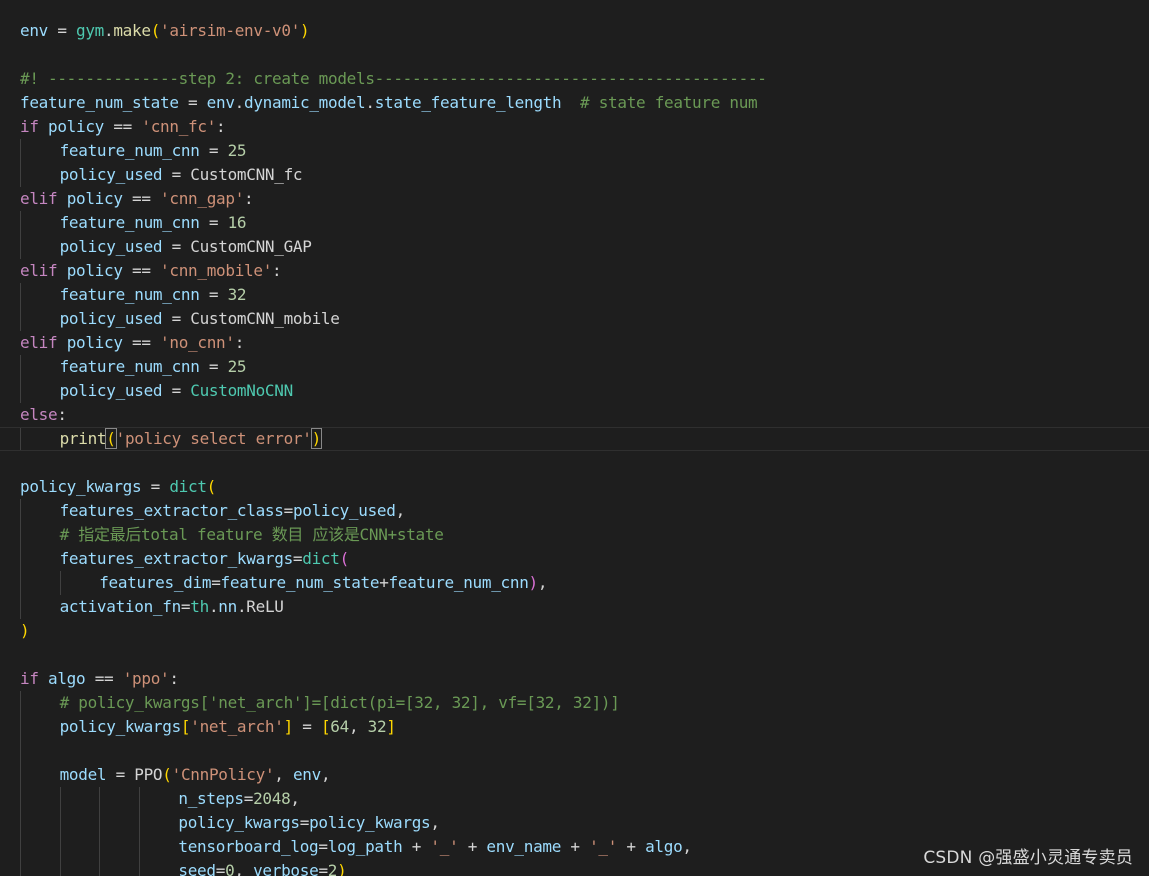  What do you see at coordinates (251, 534) in the screenshot?
I see `code-token: # 指定最后total feature 数目 应该是CNN+state` at bounding box center [251, 534].